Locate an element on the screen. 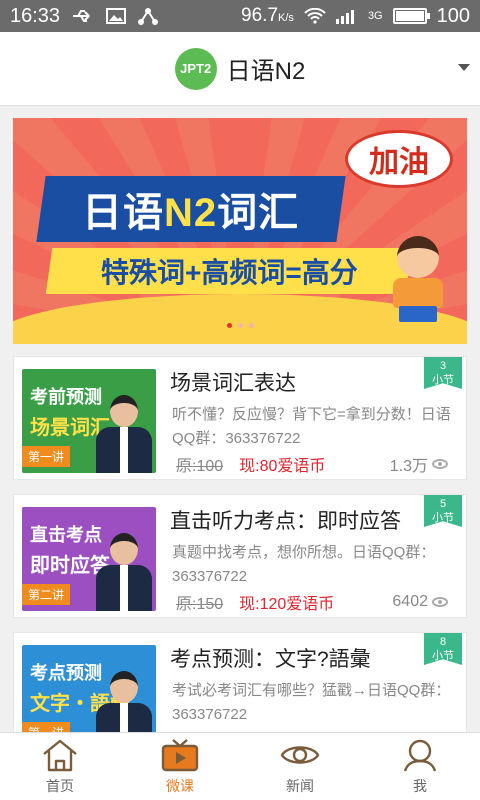  course-thumbnail: 考前预测 场景词汇 第一讲 is located at coordinates (89, 421).